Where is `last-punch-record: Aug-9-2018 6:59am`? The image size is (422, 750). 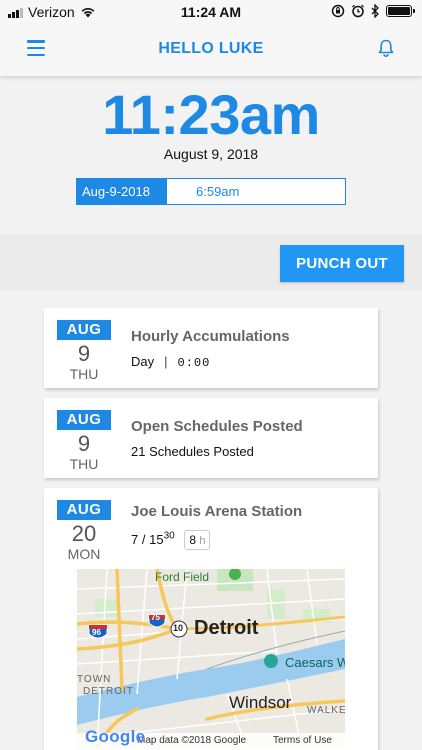
last-punch-record: Aug-9-2018 6:59am is located at coordinates (211, 191).